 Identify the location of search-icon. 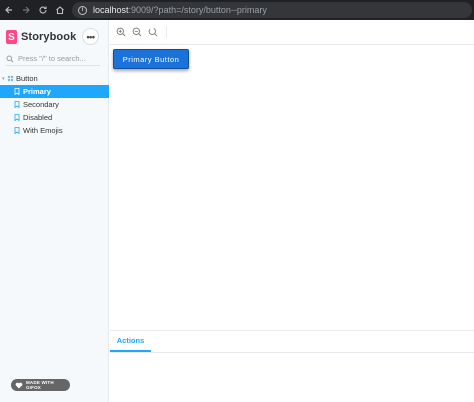
(10, 59).